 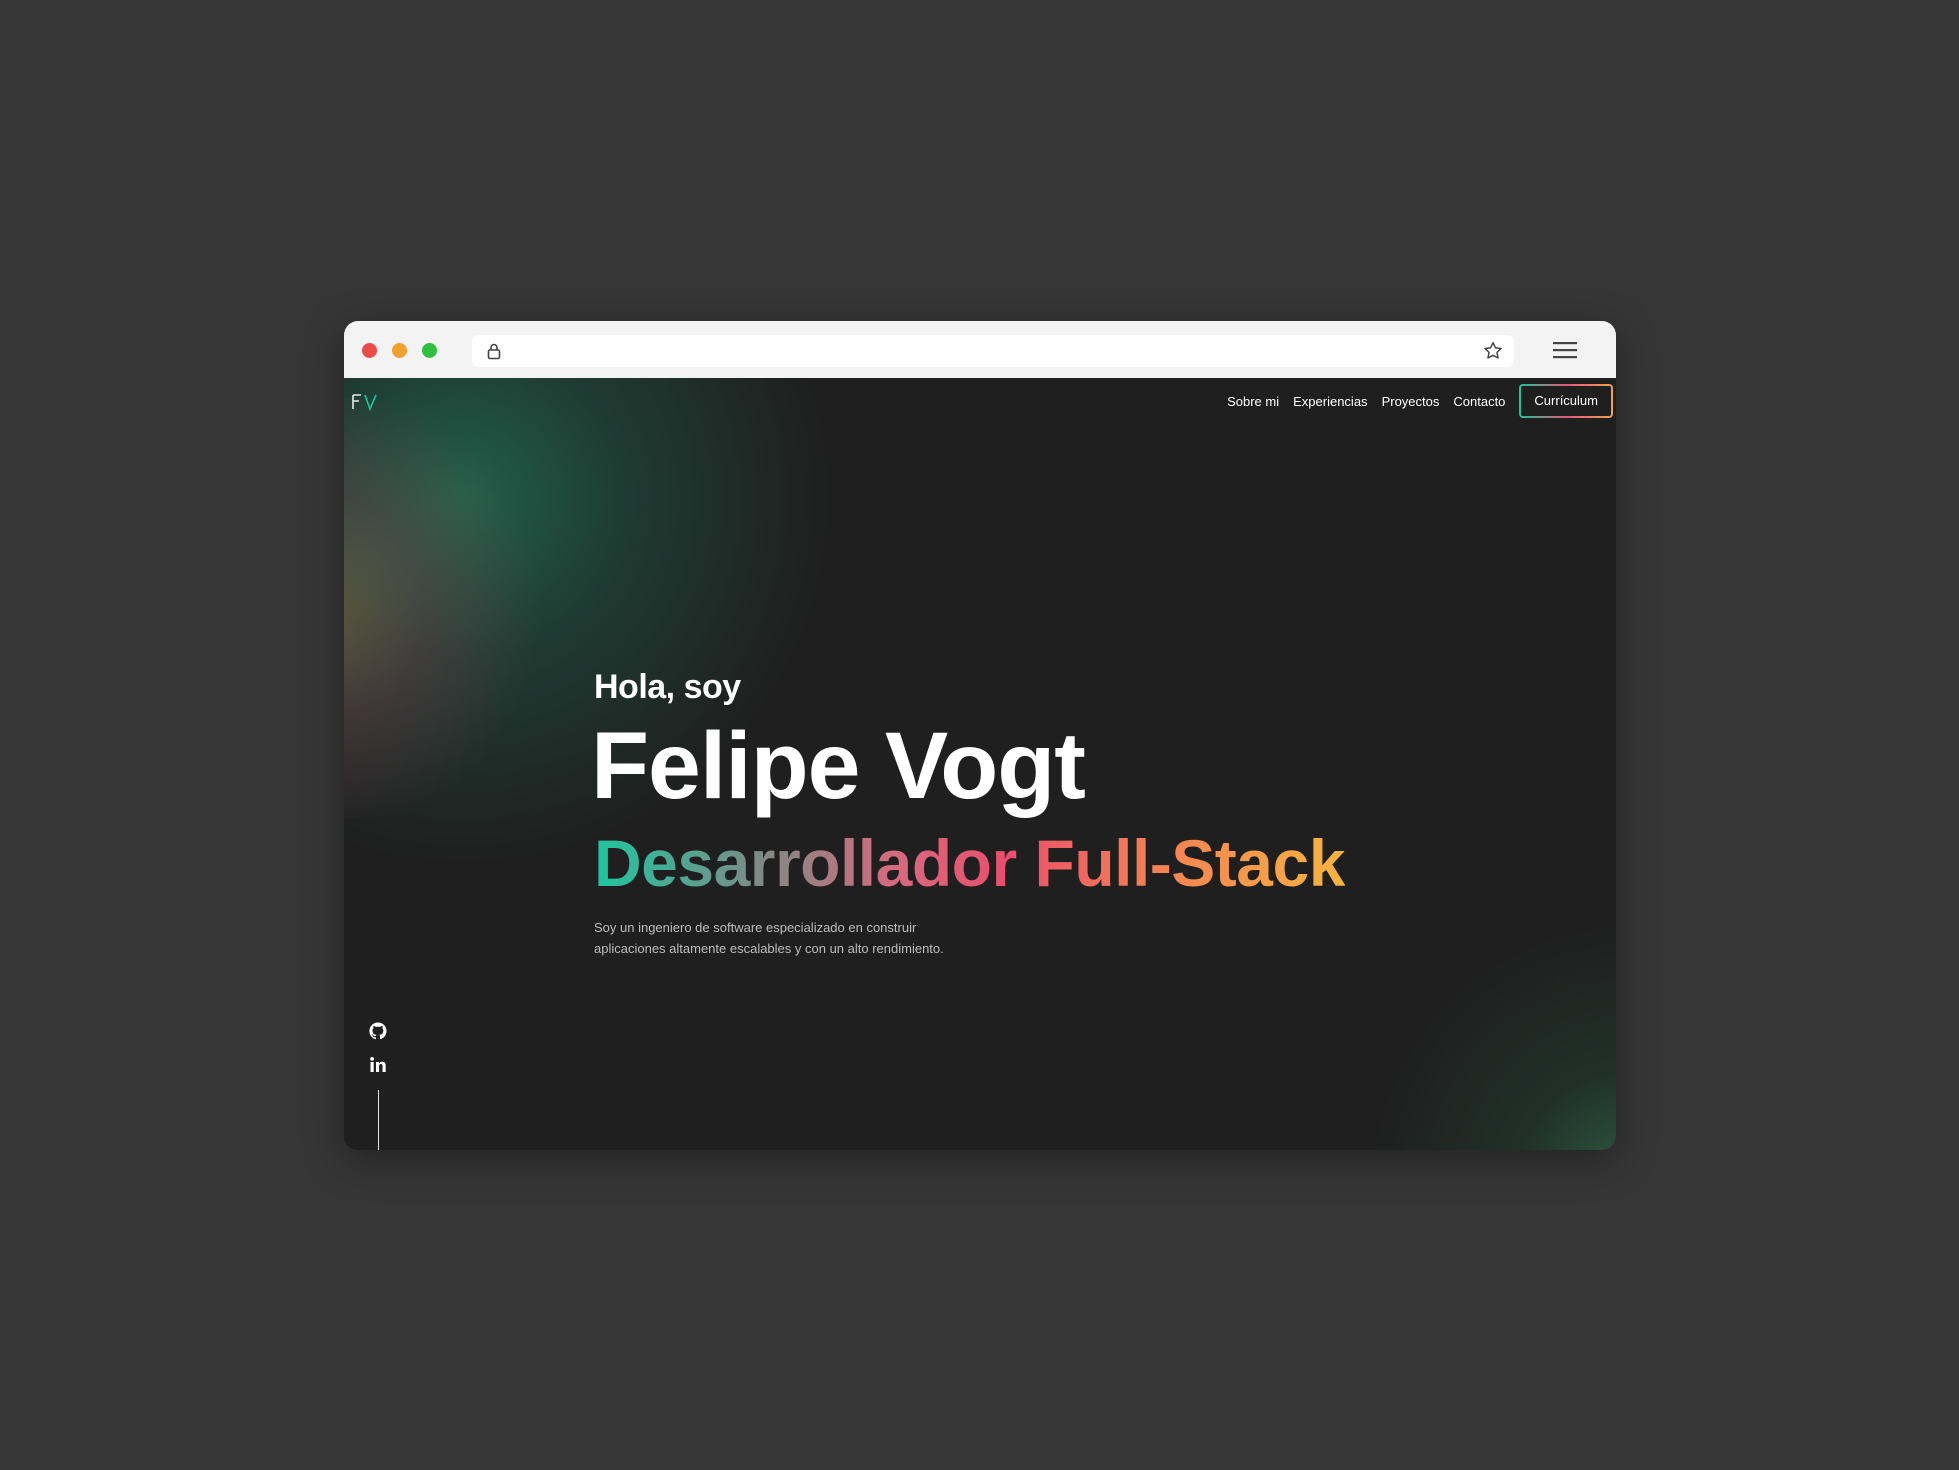 I want to click on nav-link-experiencias: Experiencias, so click(x=1330, y=401).